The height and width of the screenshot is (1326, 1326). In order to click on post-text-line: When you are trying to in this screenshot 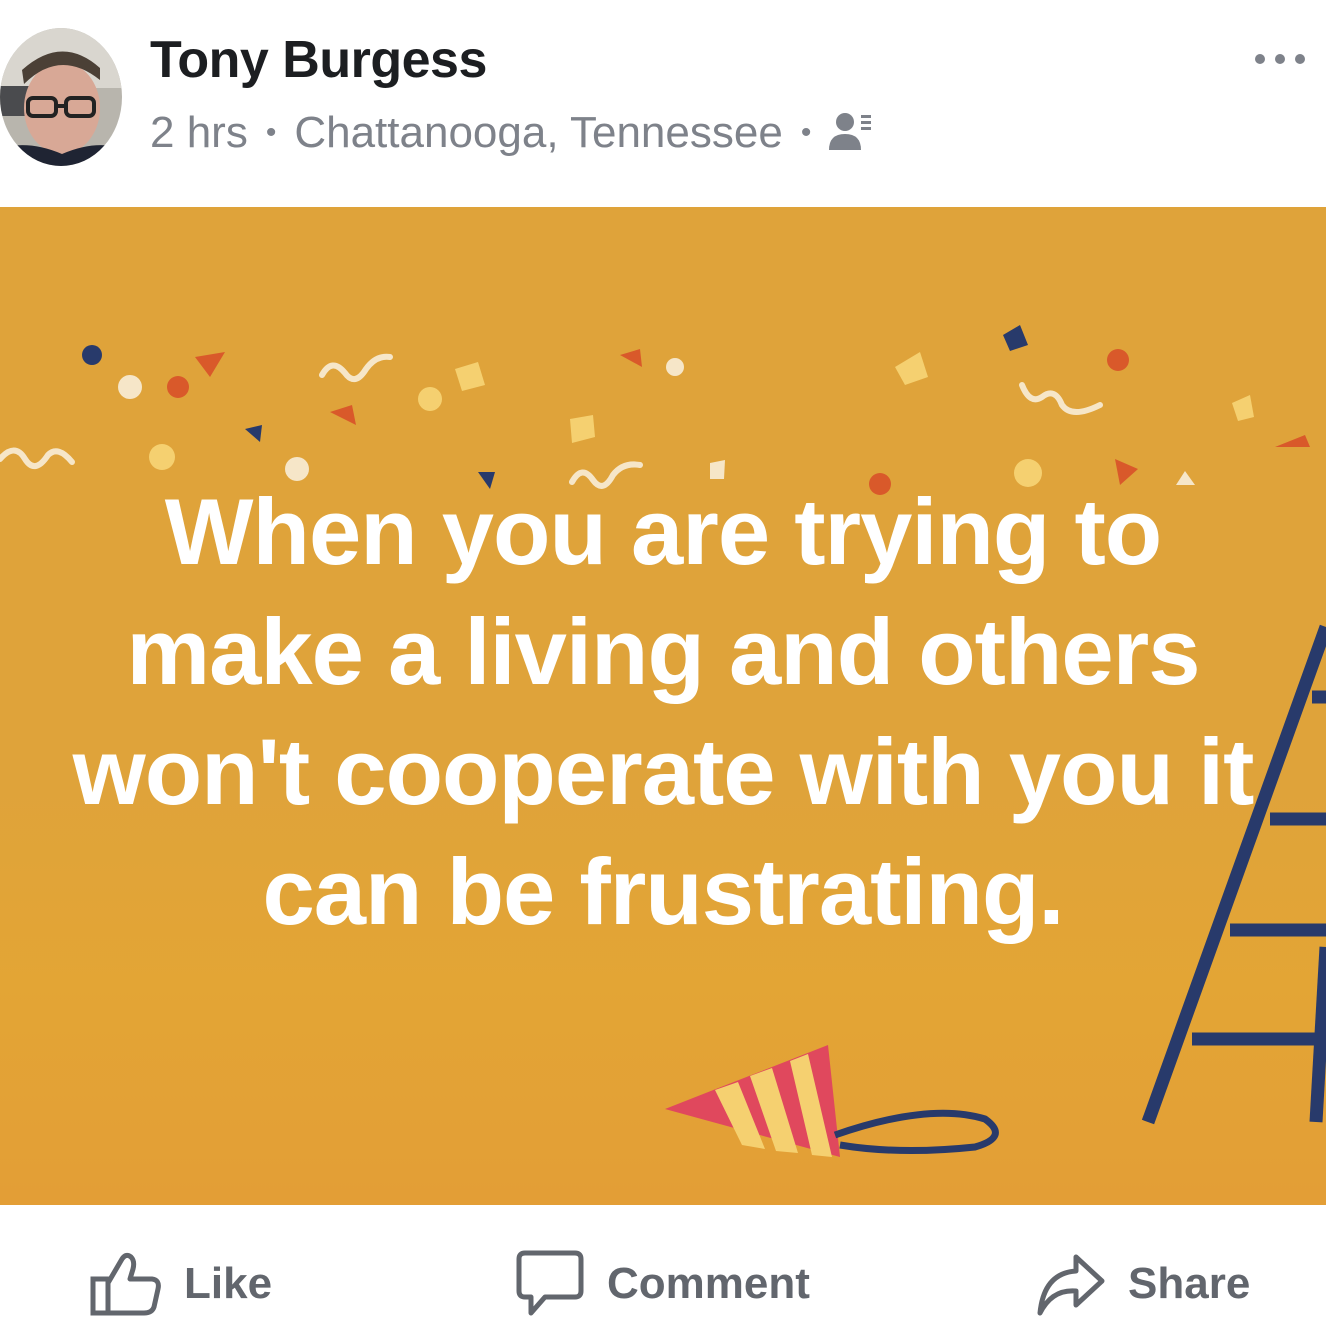, I will do `click(663, 531)`.